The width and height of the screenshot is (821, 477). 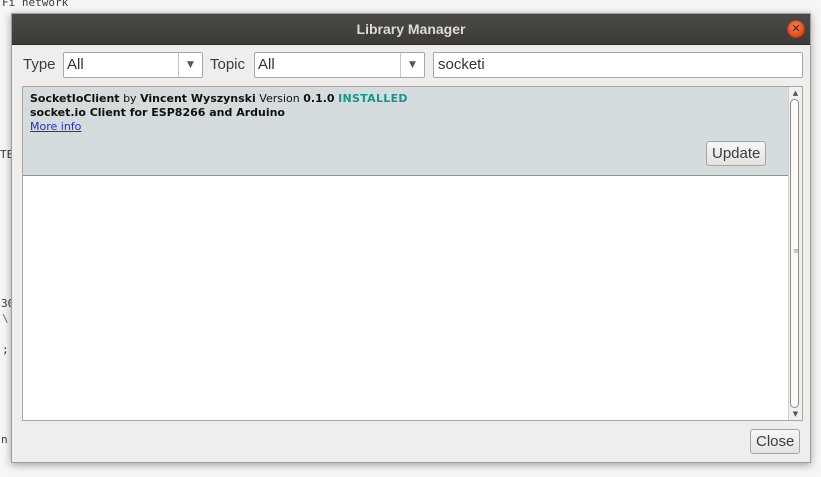 I want to click on update-button: Update, so click(x=736, y=153).